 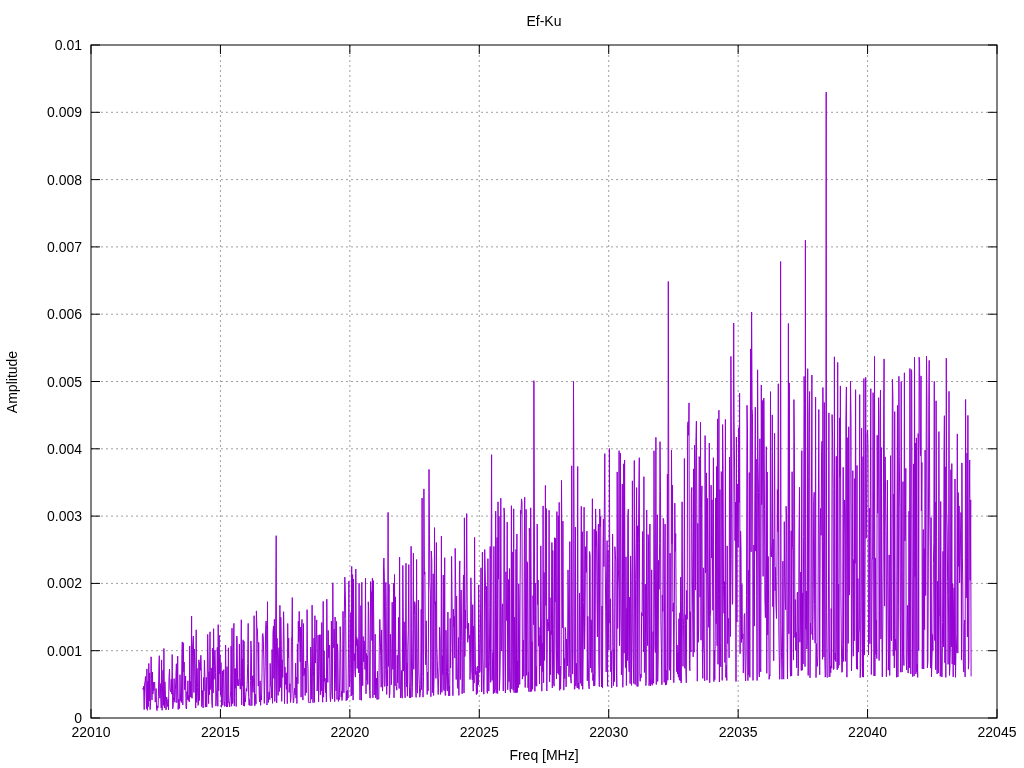 What do you see at coordinates (78, 718) in the screenshot?
I see `y-tick-label: 0` at bounding box center [78, 718].